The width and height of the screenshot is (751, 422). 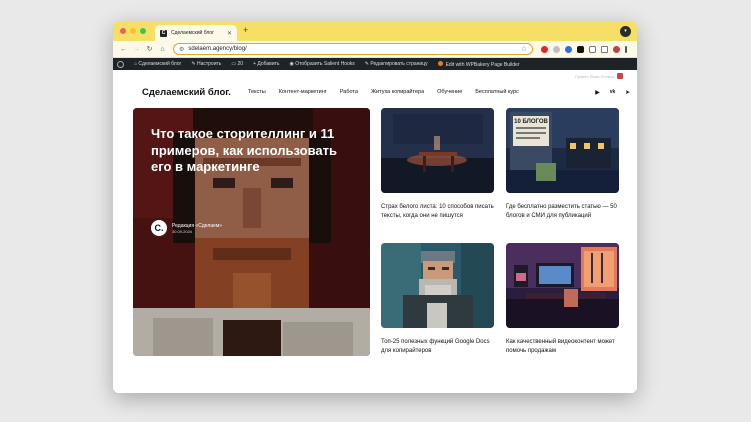 I want to click on back-icon: ←, so click(x=123, y=49).